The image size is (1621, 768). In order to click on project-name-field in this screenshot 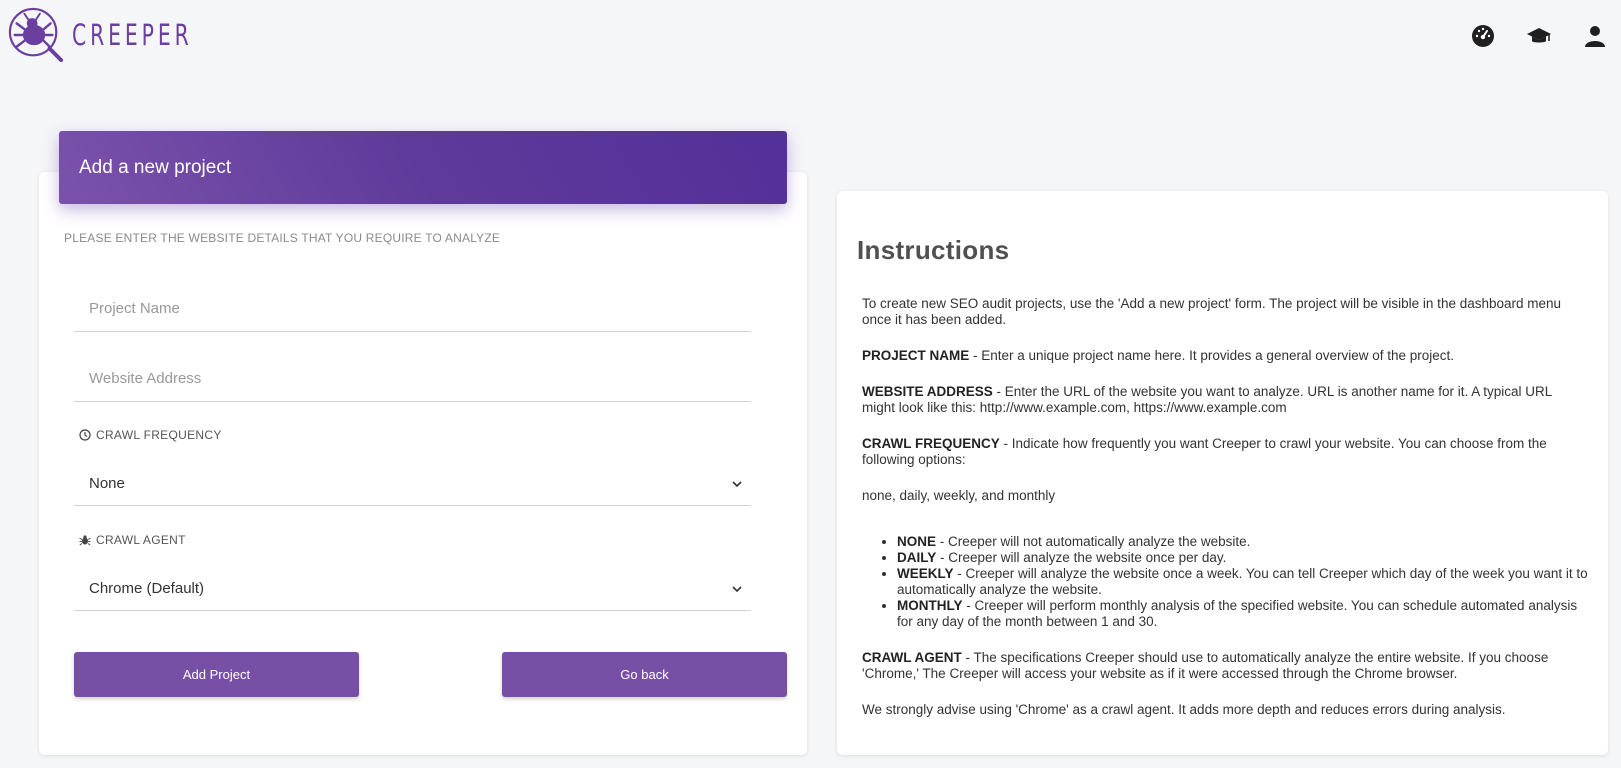, I will do `click(412, 308)`.